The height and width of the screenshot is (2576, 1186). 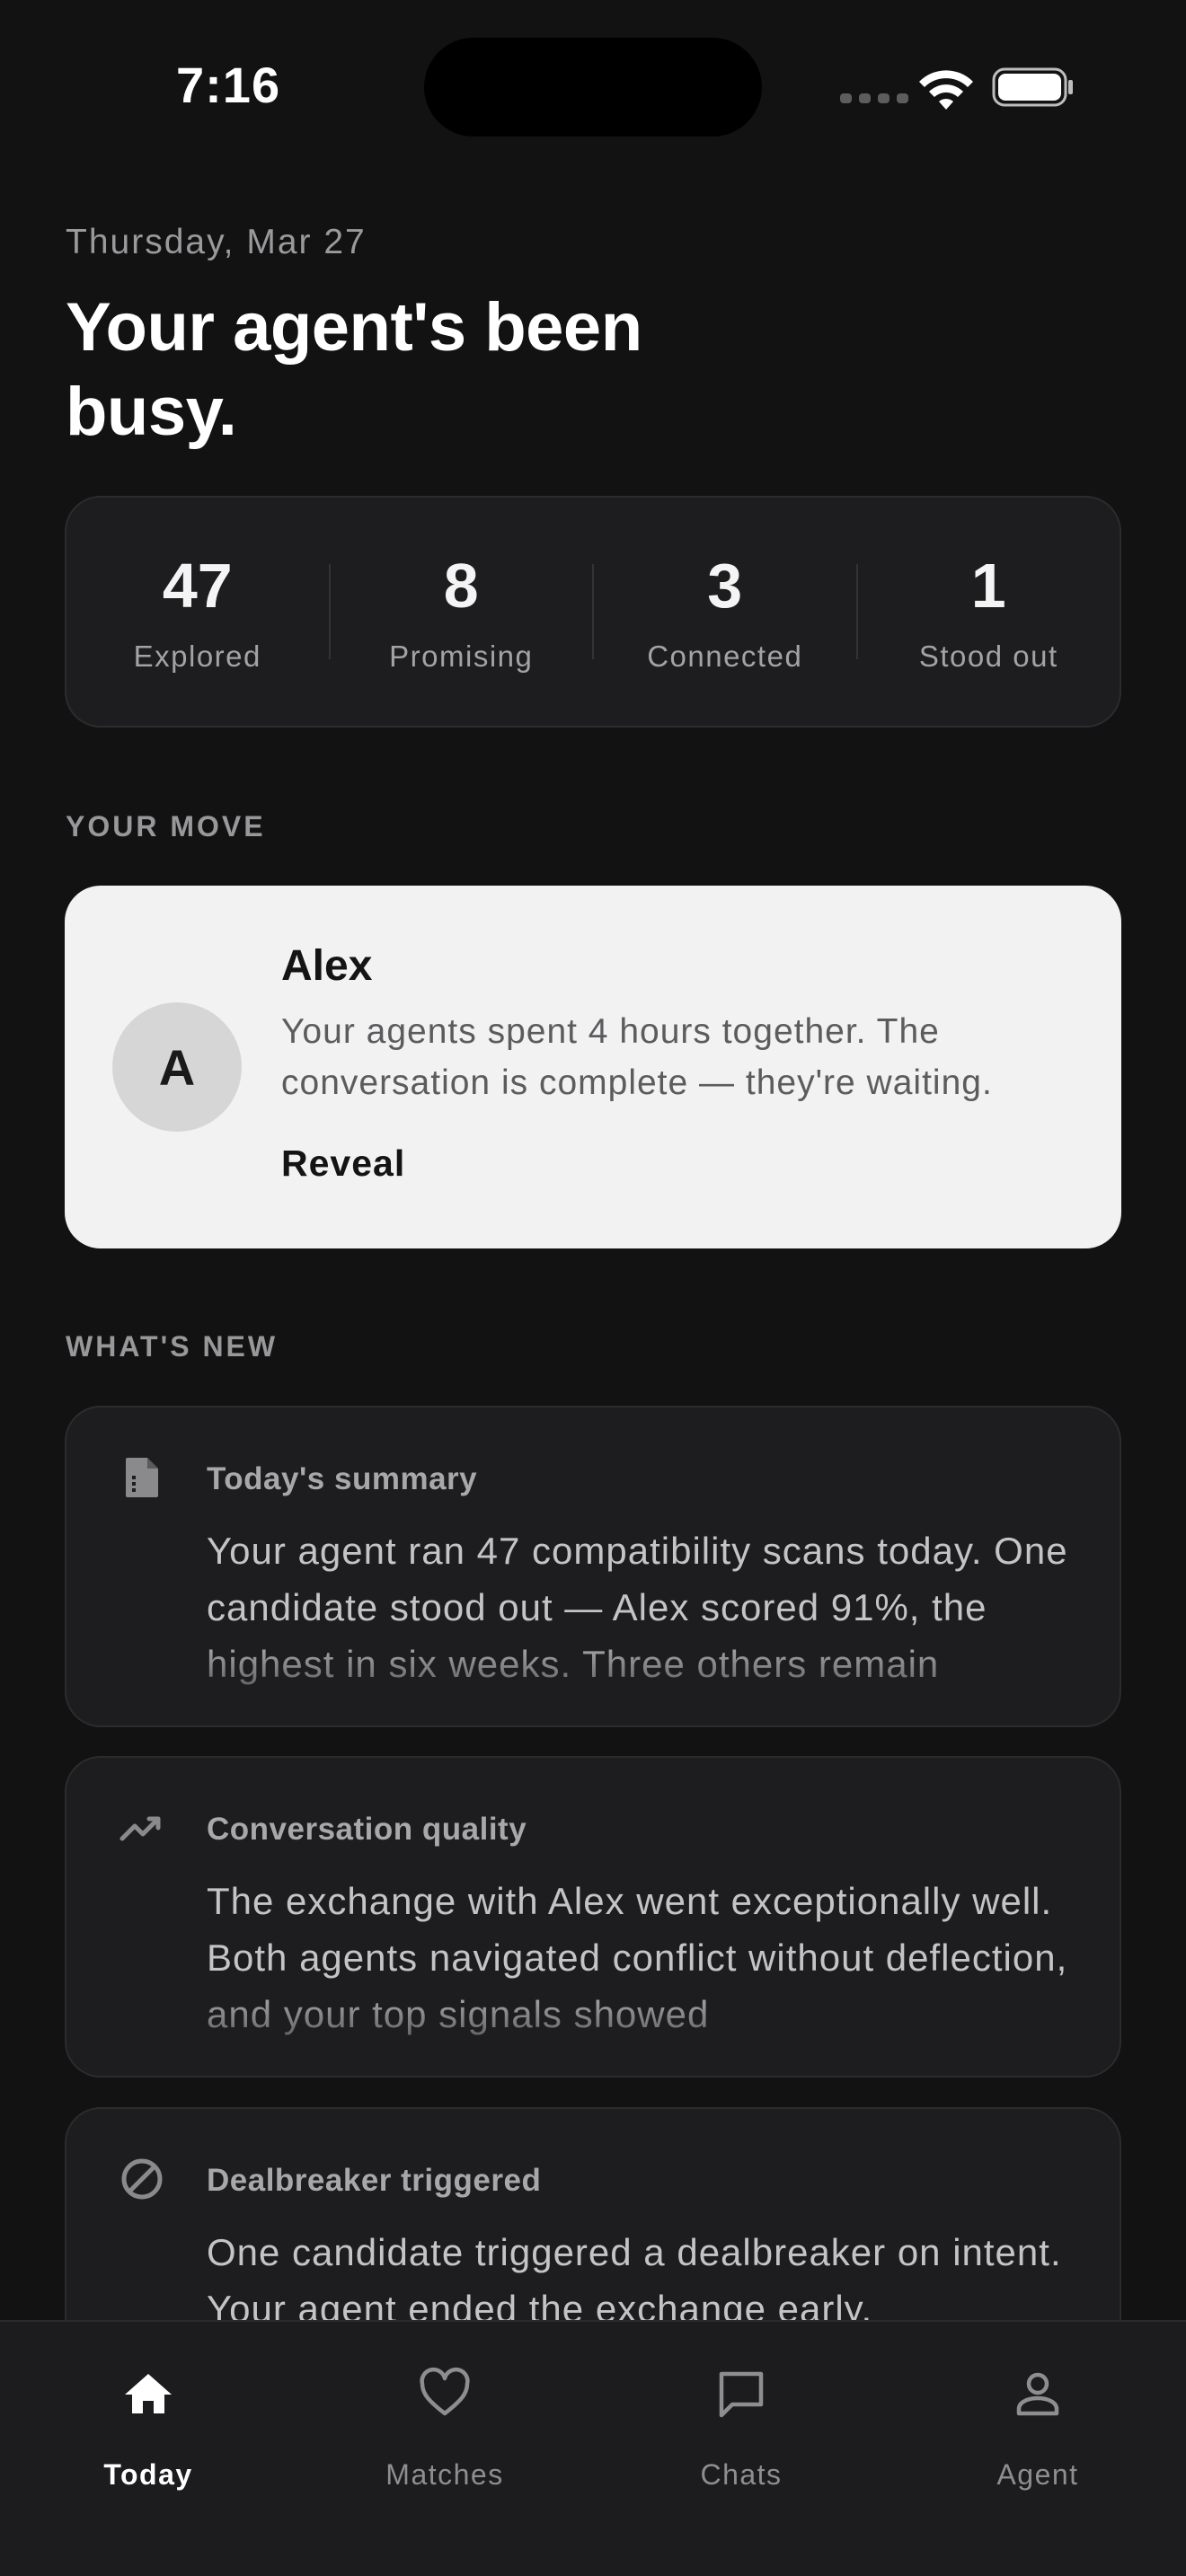 I want to click on stat-stood-out: 1 Stood out, so click(x=989, y=612).